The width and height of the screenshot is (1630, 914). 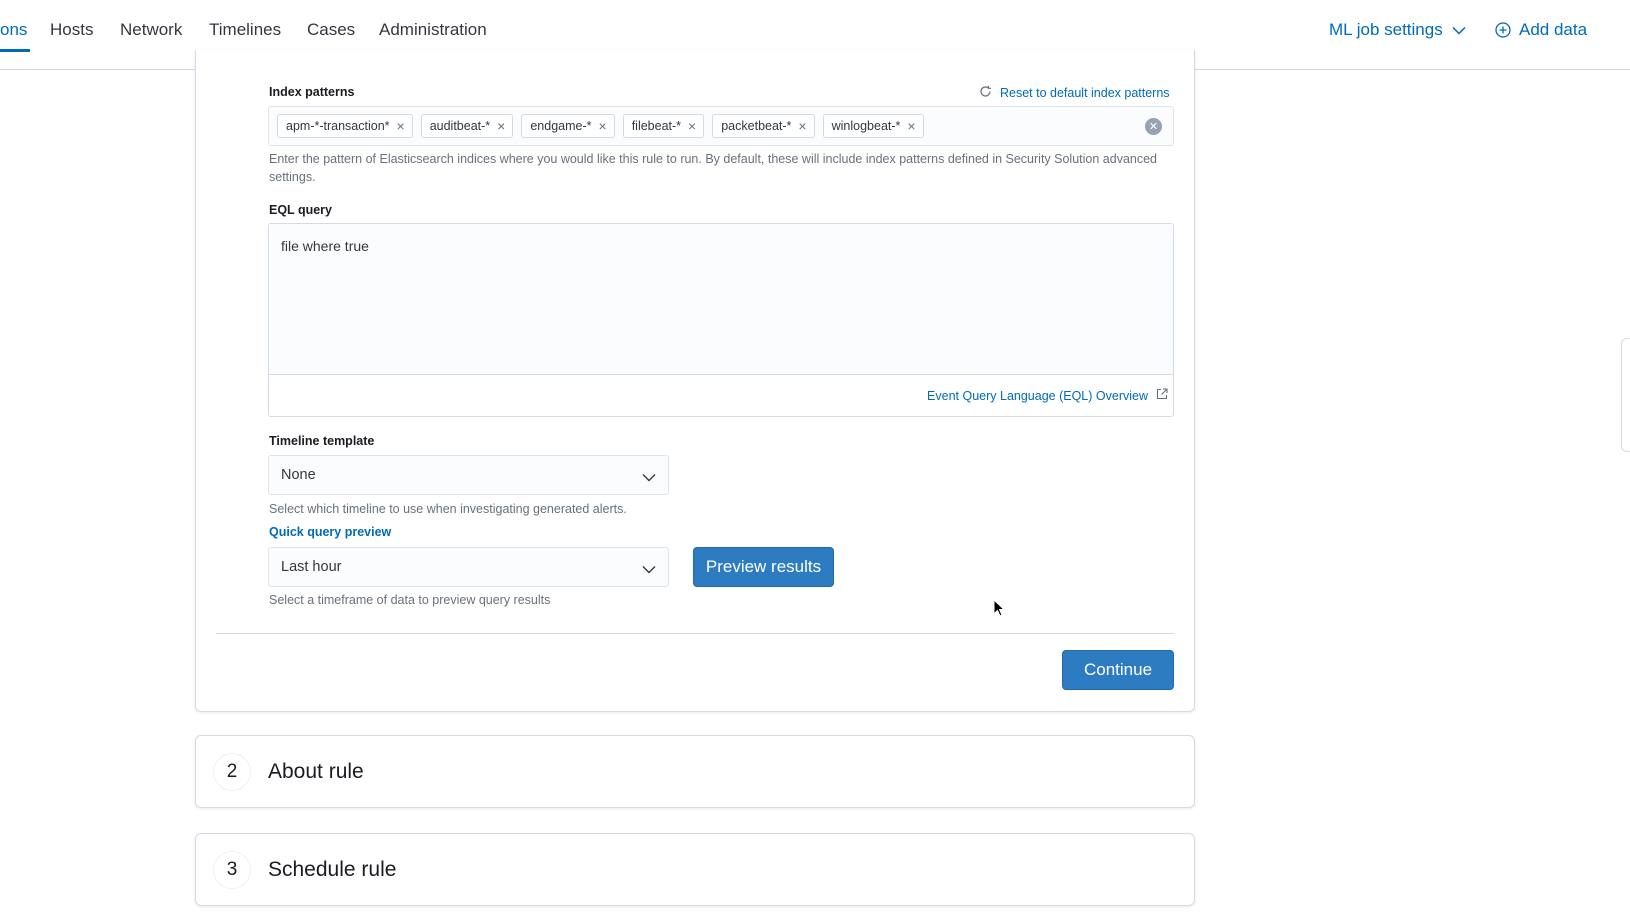 I want to click on tab-network: Network, so click(x=151, y=30).